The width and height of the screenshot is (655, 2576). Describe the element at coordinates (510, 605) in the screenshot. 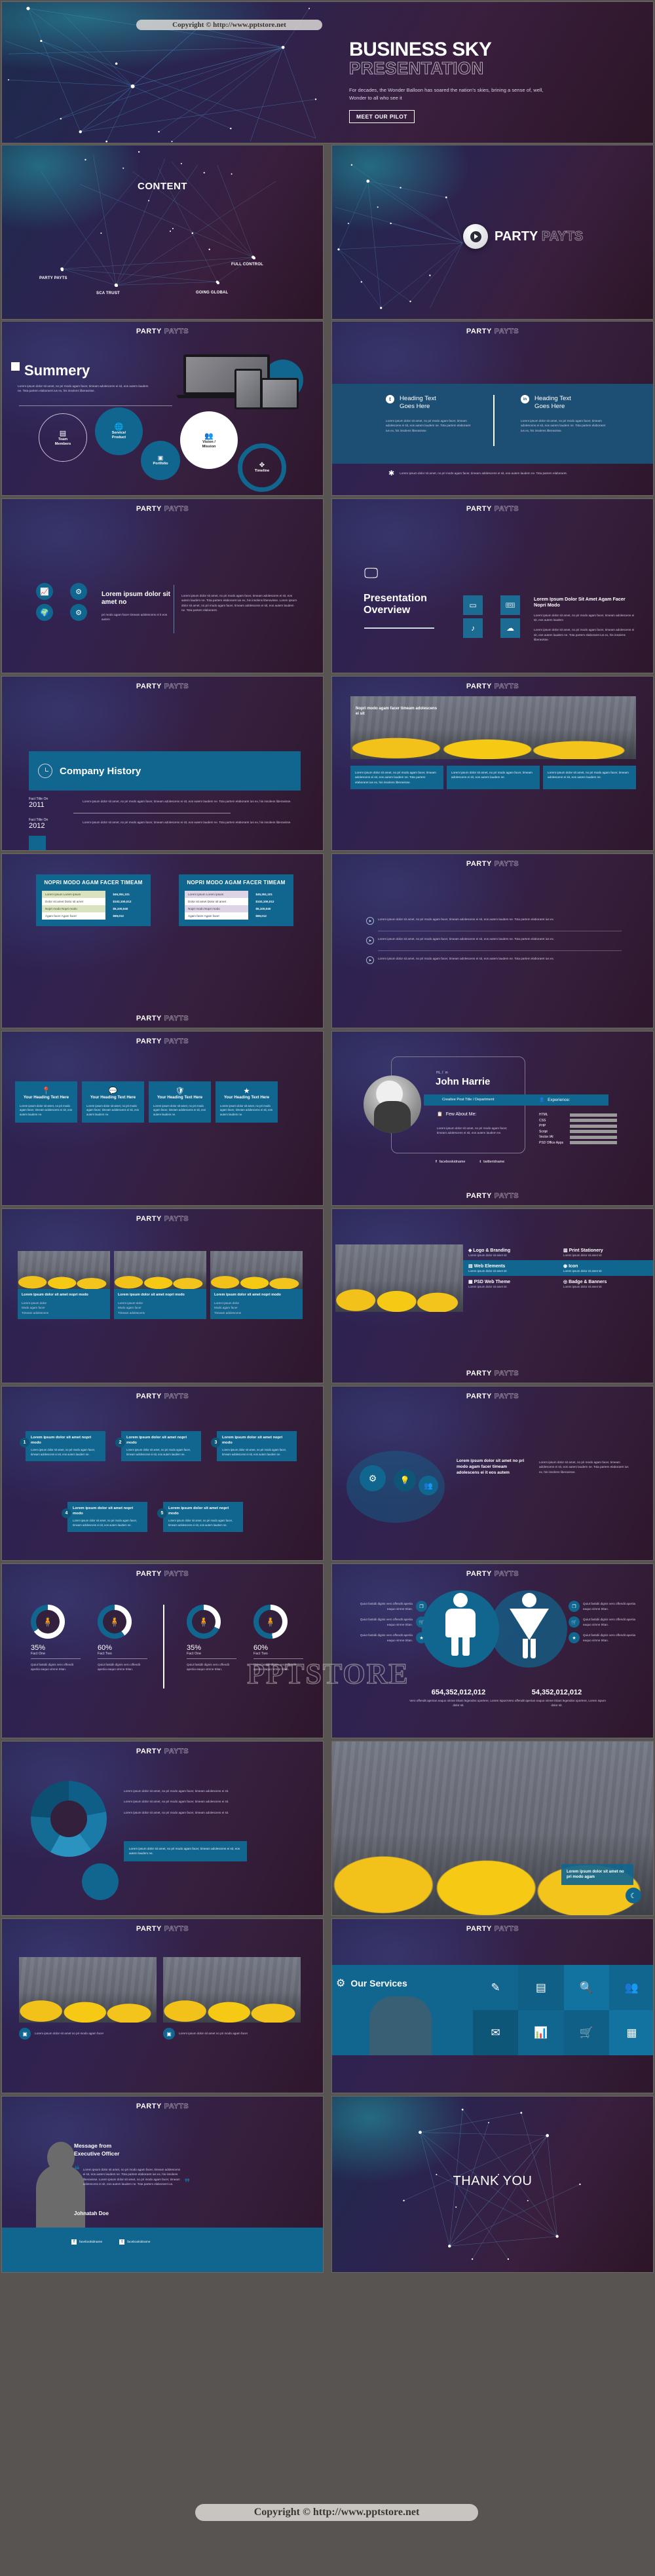

I see `ticket-icon: 🎟` at that location.